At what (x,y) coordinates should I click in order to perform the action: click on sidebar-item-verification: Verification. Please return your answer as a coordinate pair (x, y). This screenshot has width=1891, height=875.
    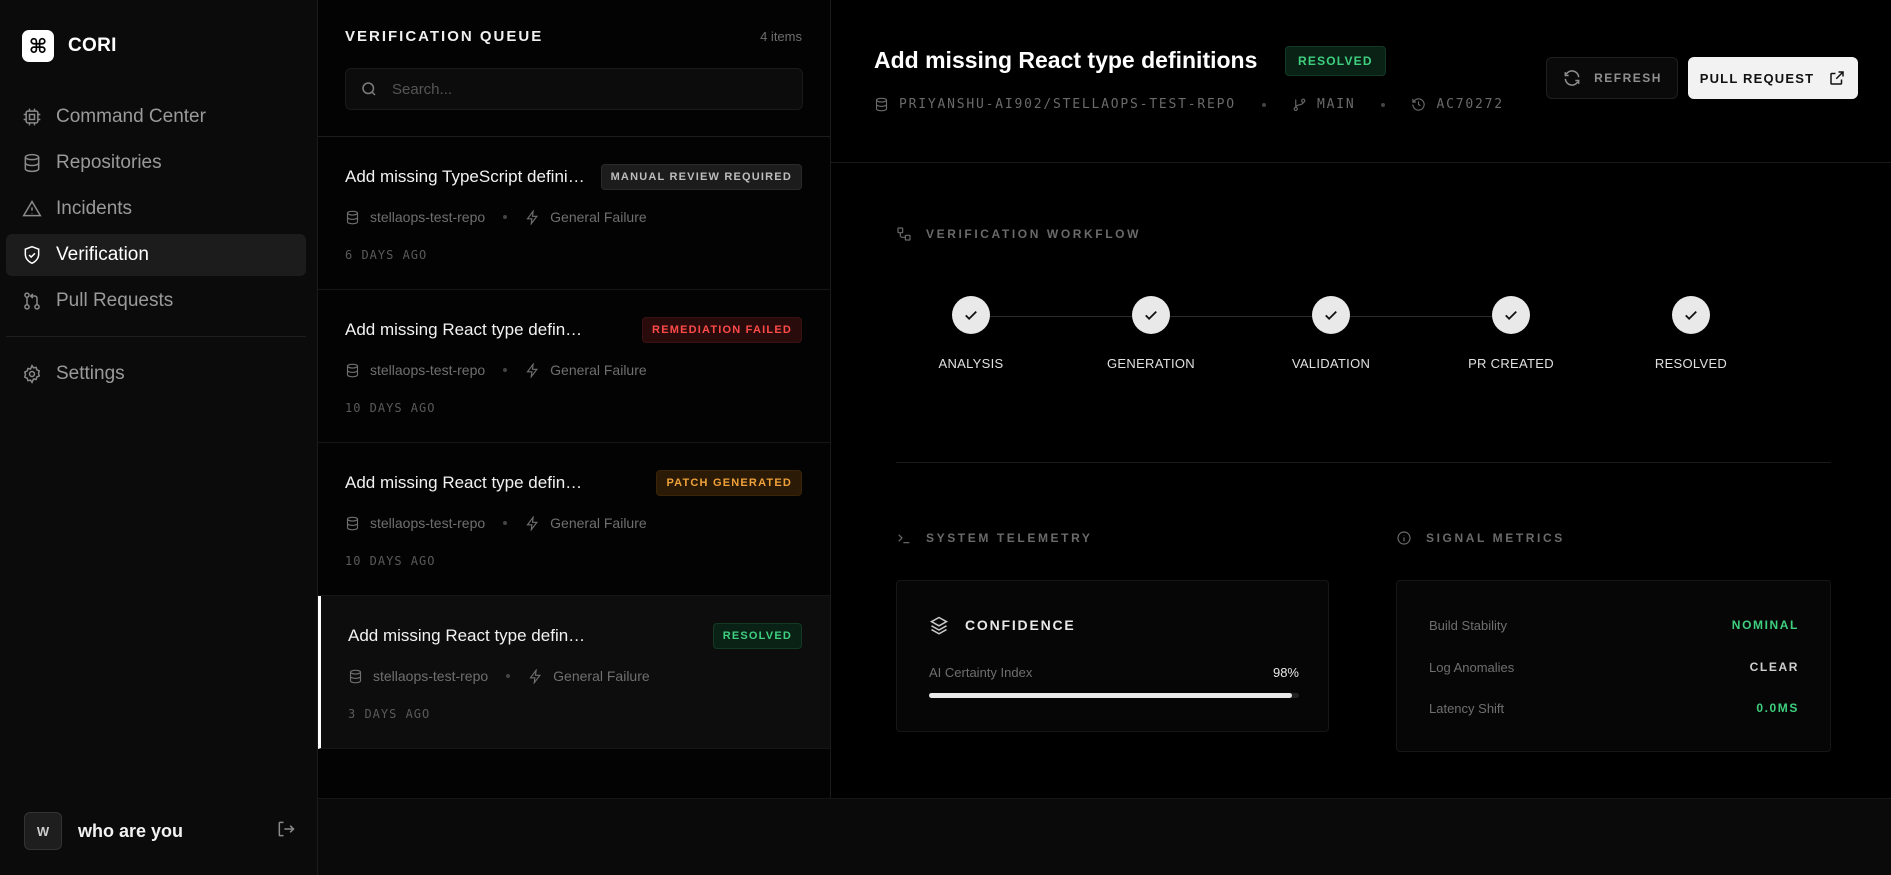
    Looking at the image, I should click on (156, 255).